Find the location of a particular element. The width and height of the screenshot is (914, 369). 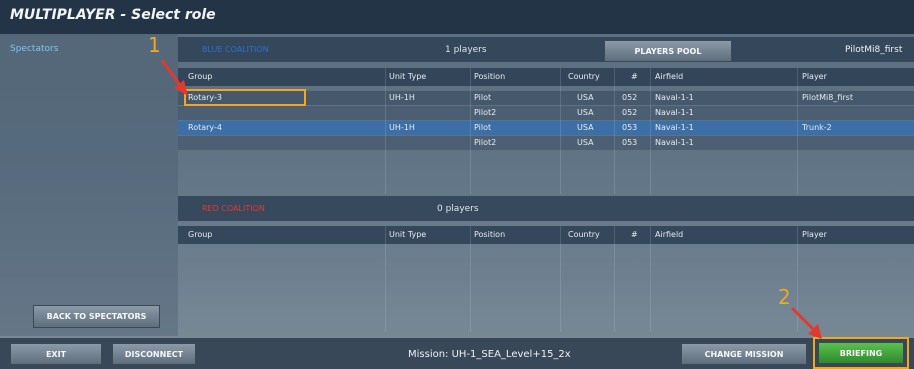

cell-player: Trunk-2 is located at coordinates (817, 127).